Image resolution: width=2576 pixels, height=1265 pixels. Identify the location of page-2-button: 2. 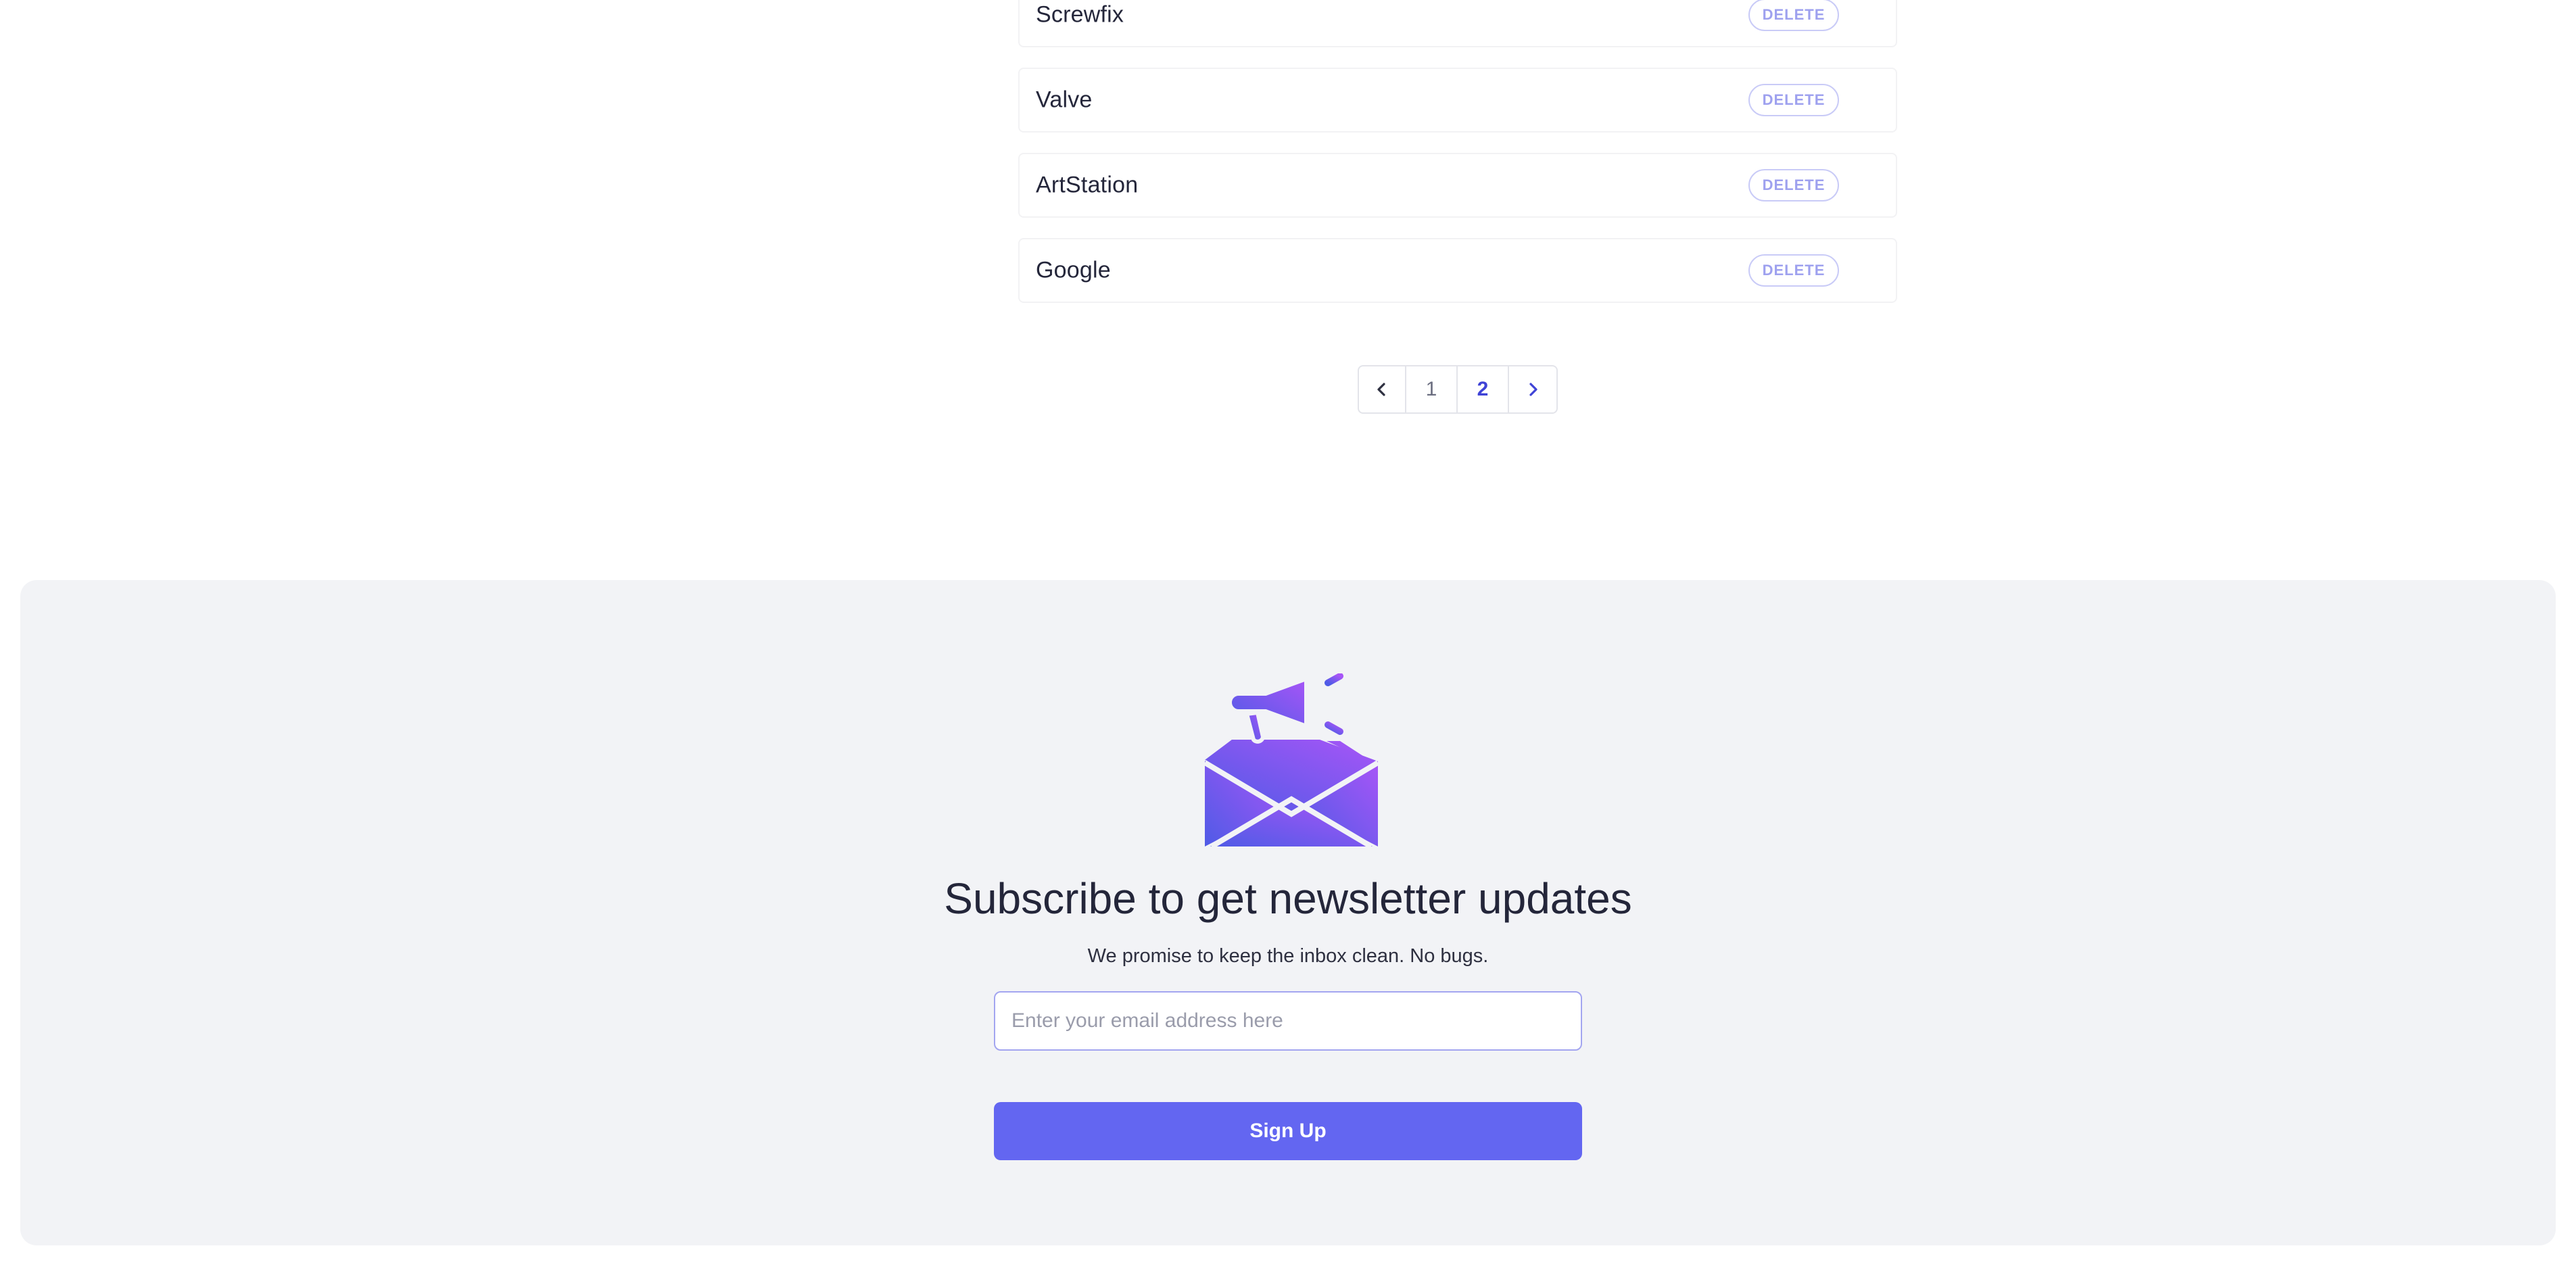
(1483, 389).